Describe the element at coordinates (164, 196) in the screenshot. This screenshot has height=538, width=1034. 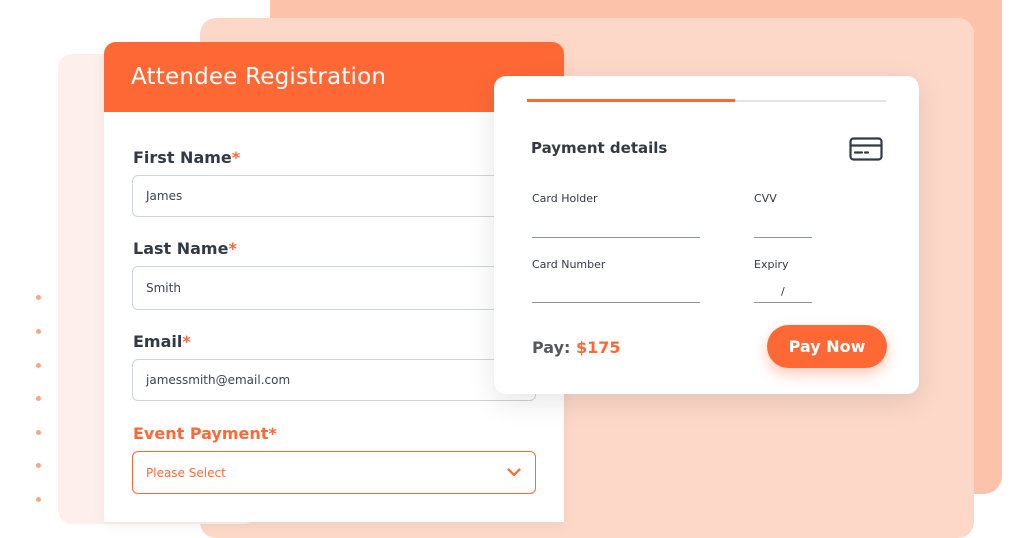
I see `first-name-value: James` at that location.